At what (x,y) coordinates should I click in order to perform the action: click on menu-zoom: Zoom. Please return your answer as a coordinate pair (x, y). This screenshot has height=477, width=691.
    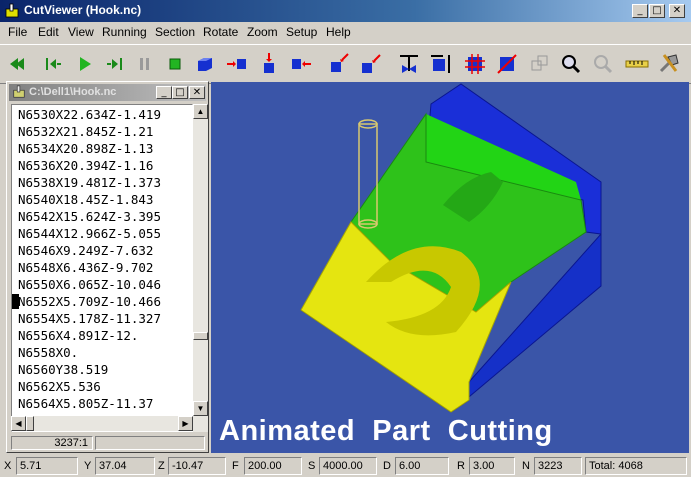
    Looking at the image, I should click on (262, 32).